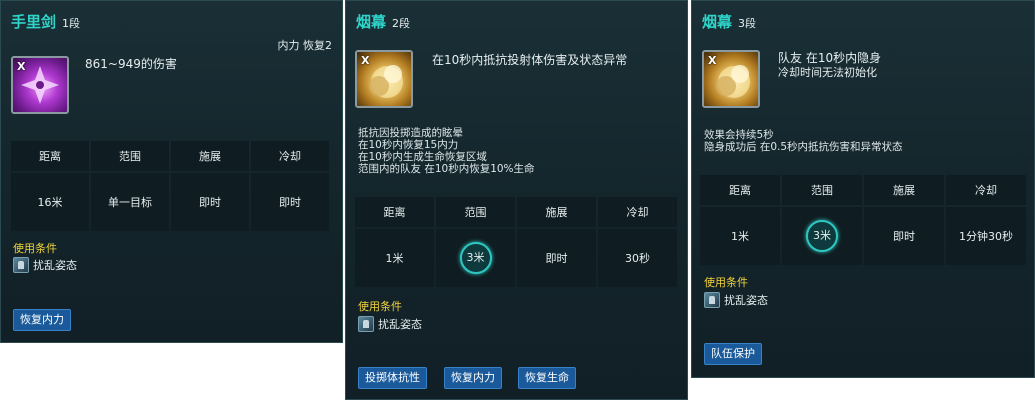 The height and width of the screenshot is (400, 1035). What do you see at coordinates (422, 157) in the screenshot?
I see `effect-line: 在10秒内生成生命恢复区域` at bounding box center [422, 157].